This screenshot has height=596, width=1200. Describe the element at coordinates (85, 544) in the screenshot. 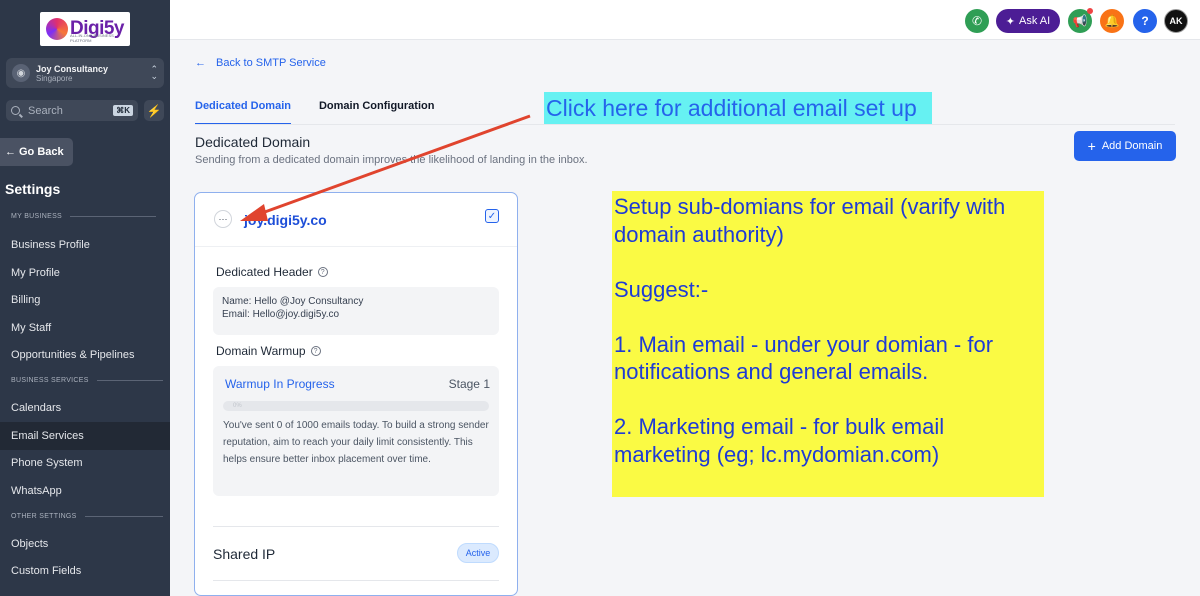

I see `sidebar-item-objects: Objects` at that location.